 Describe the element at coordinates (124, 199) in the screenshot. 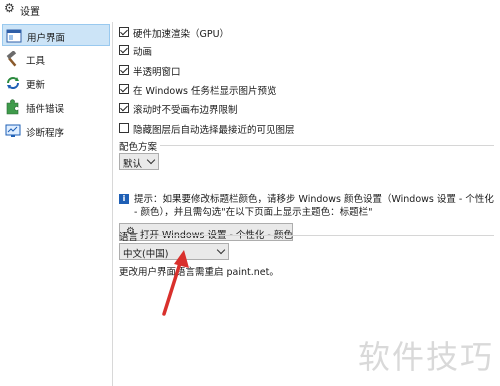

I see `info-icon: i` at that location.